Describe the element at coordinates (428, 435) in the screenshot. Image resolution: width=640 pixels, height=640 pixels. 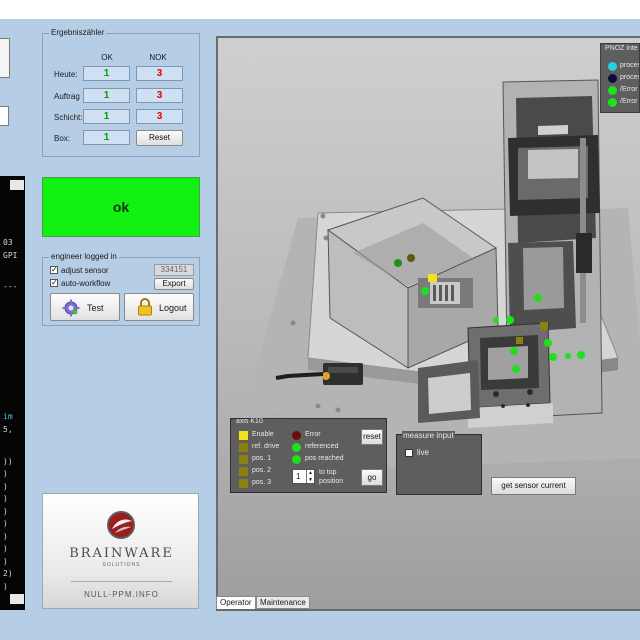
I see `measure-title: measure input` at that location.